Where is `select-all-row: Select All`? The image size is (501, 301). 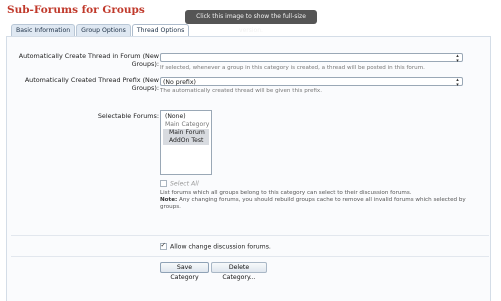
select-all-row: Select All is located at coordinates (179, 184).